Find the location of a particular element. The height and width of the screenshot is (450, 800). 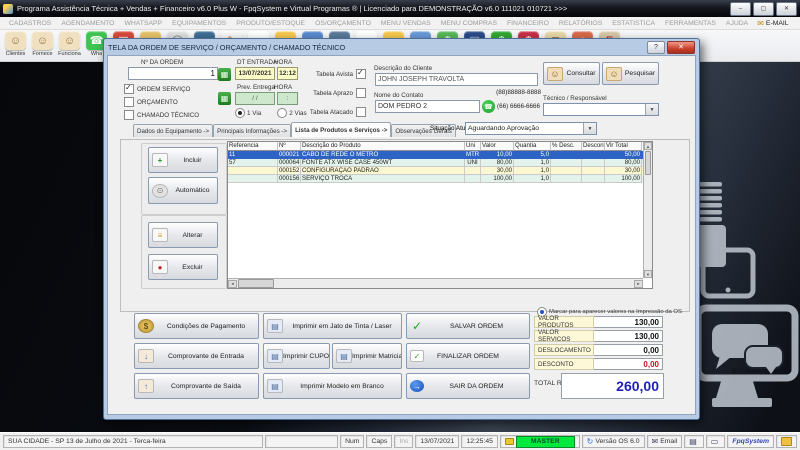

imprimir-branco-button: ▤ Imprimir Modelo em Branco is located at coordinates (332, 386).